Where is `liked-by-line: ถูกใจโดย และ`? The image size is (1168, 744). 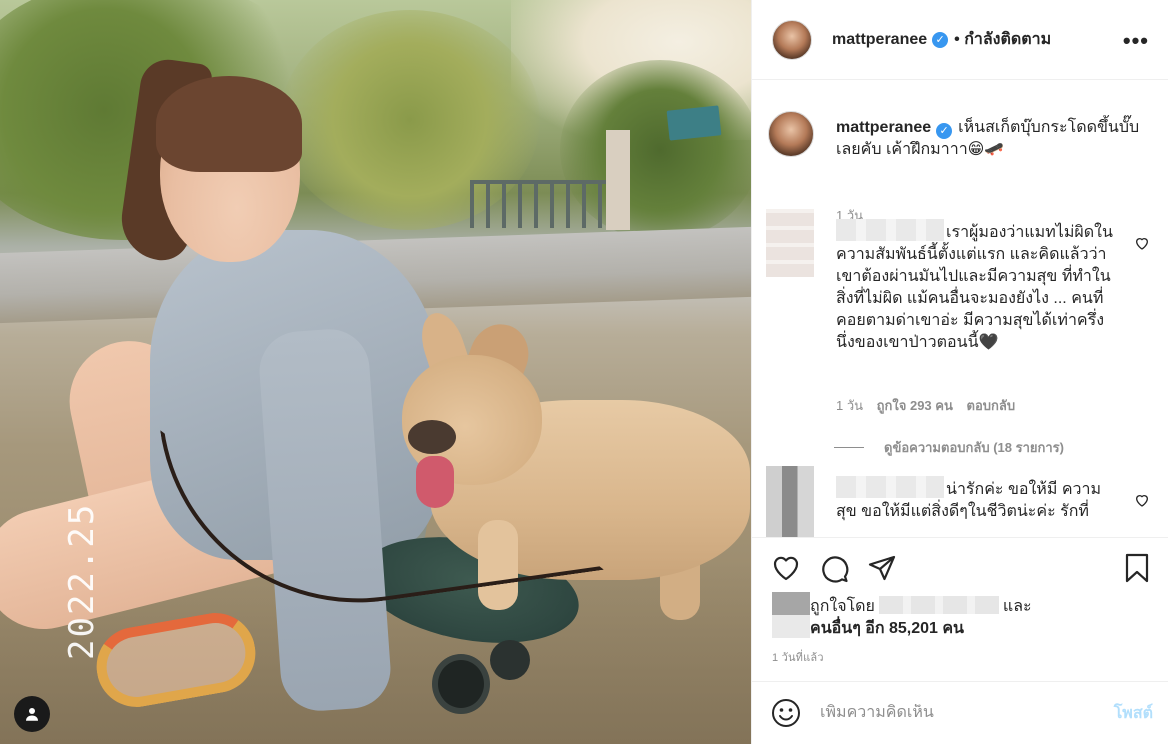 liked-by-line: ถูกใจโดย และ is located at coordinates (921, 607).